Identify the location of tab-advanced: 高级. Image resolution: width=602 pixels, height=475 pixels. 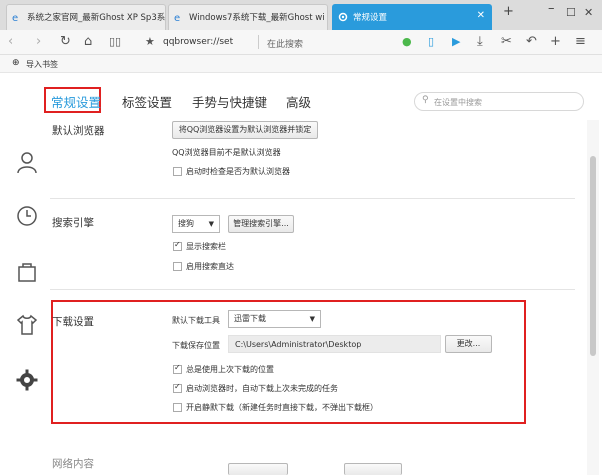
(298, 101).